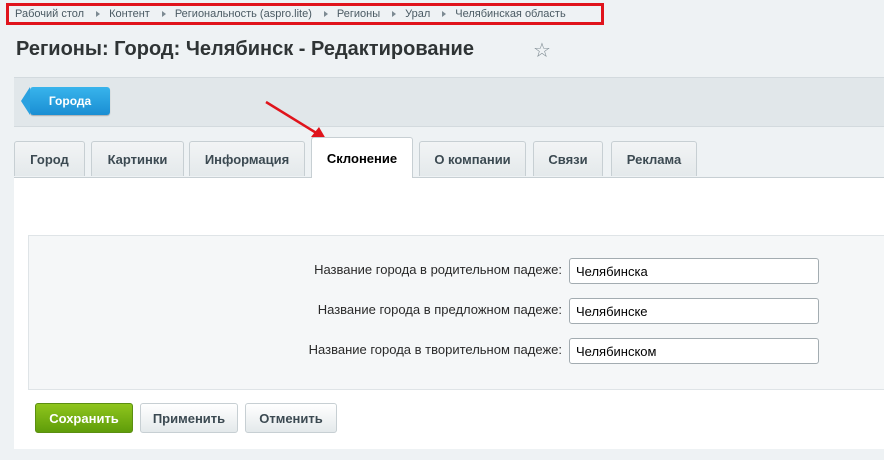  Describe the element at coordinates (291, 418) in the screenshot. I see `cancel-button: Отменить` at that location.